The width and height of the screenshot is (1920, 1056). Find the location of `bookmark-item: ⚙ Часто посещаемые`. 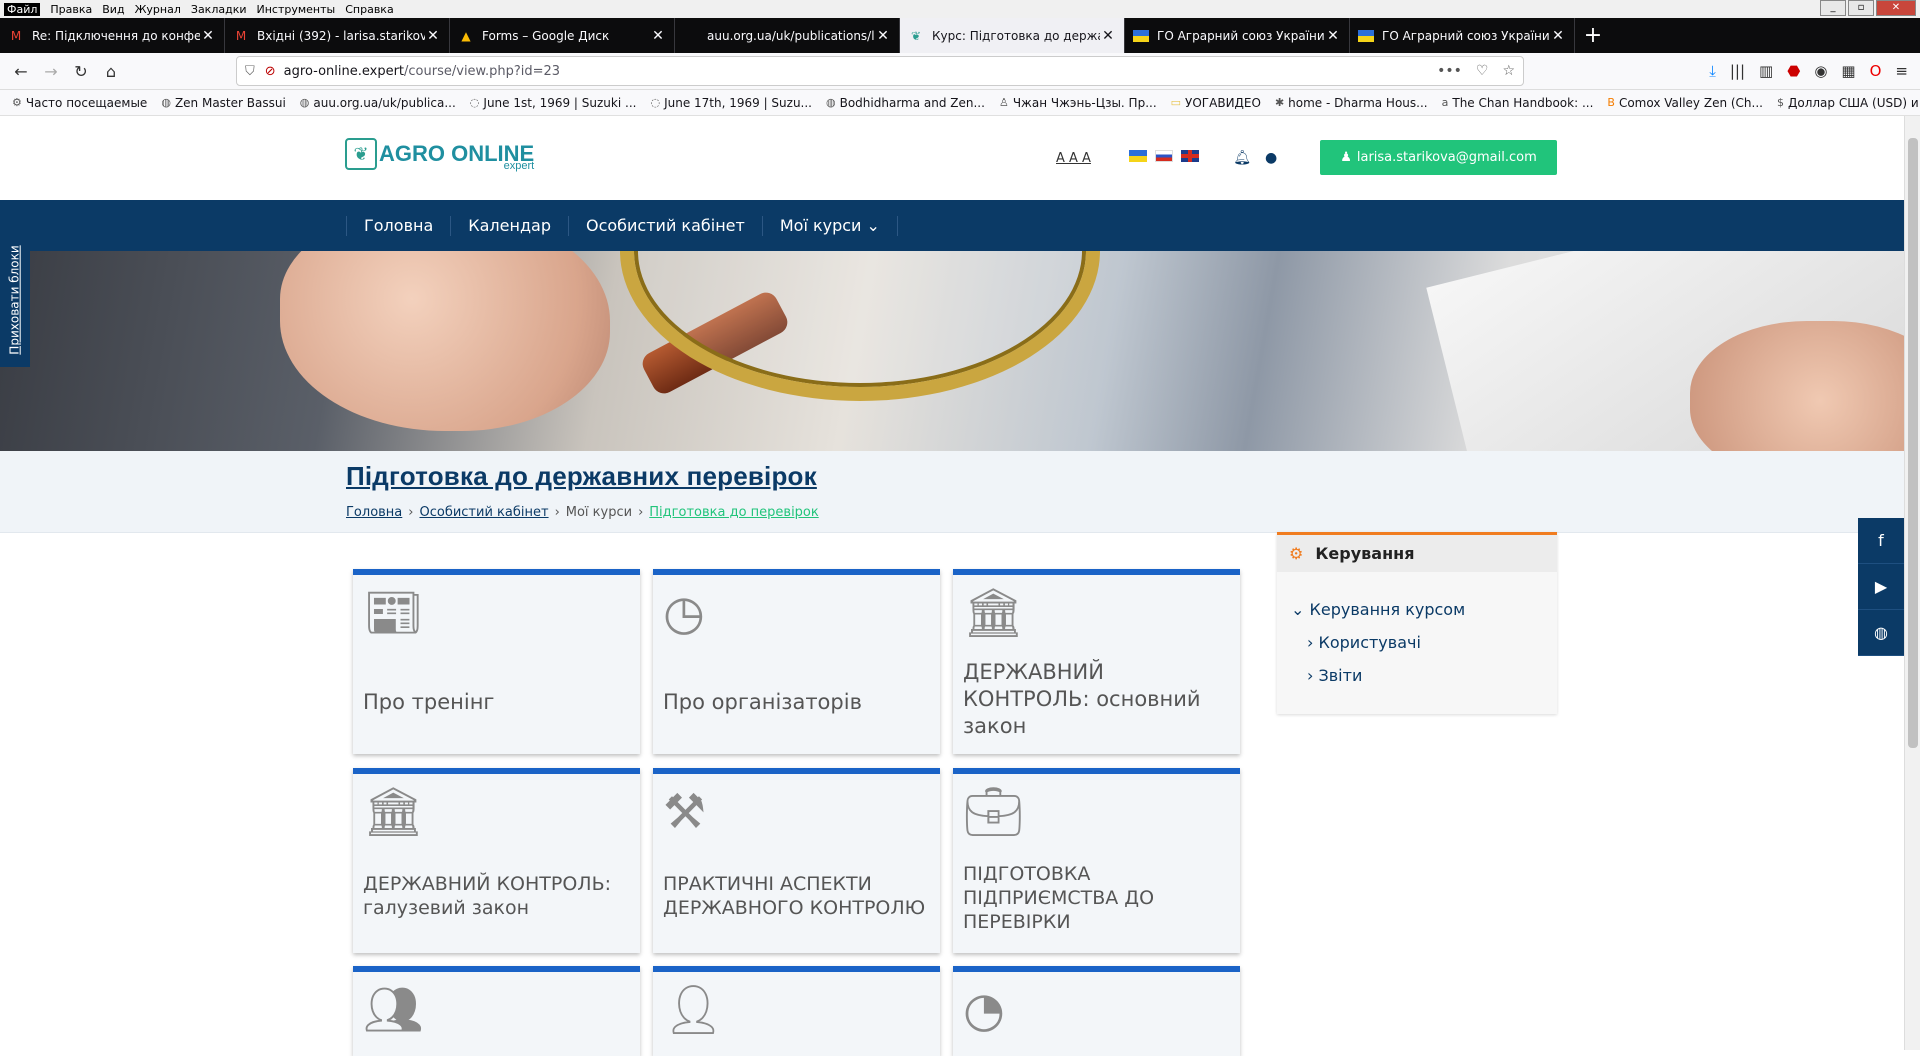

bookmark-item: ⚙ Часто посещаемые is located at coordinates (79, 103).